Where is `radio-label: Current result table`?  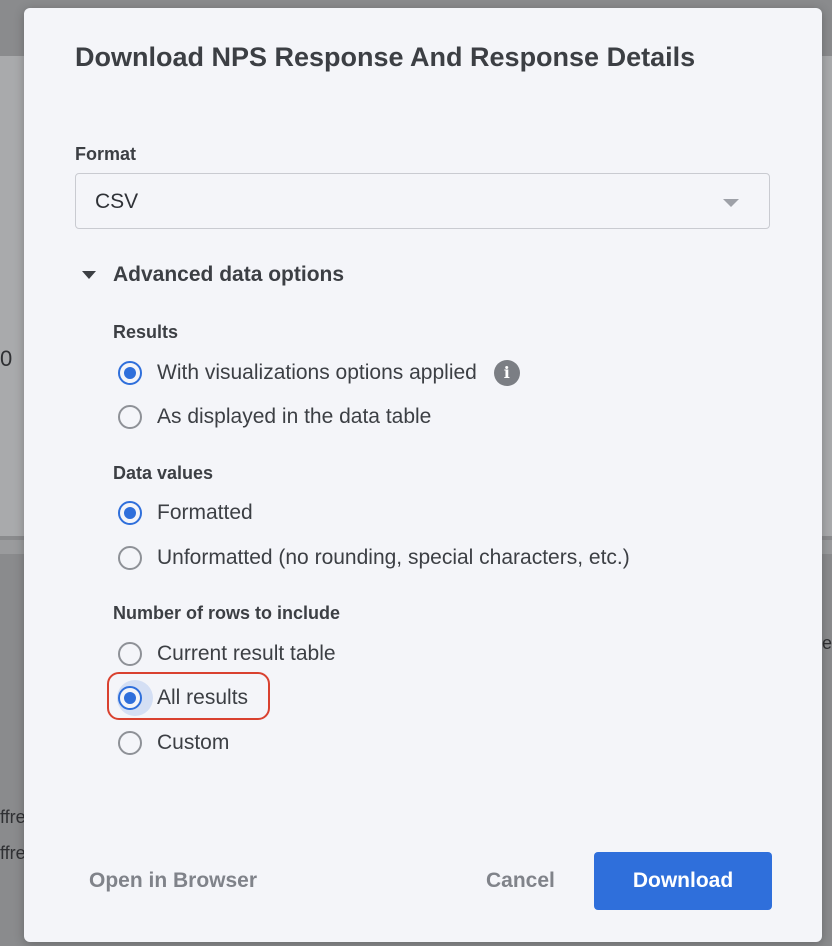
radio-label: Current result table is located at coordinates (246, 653).